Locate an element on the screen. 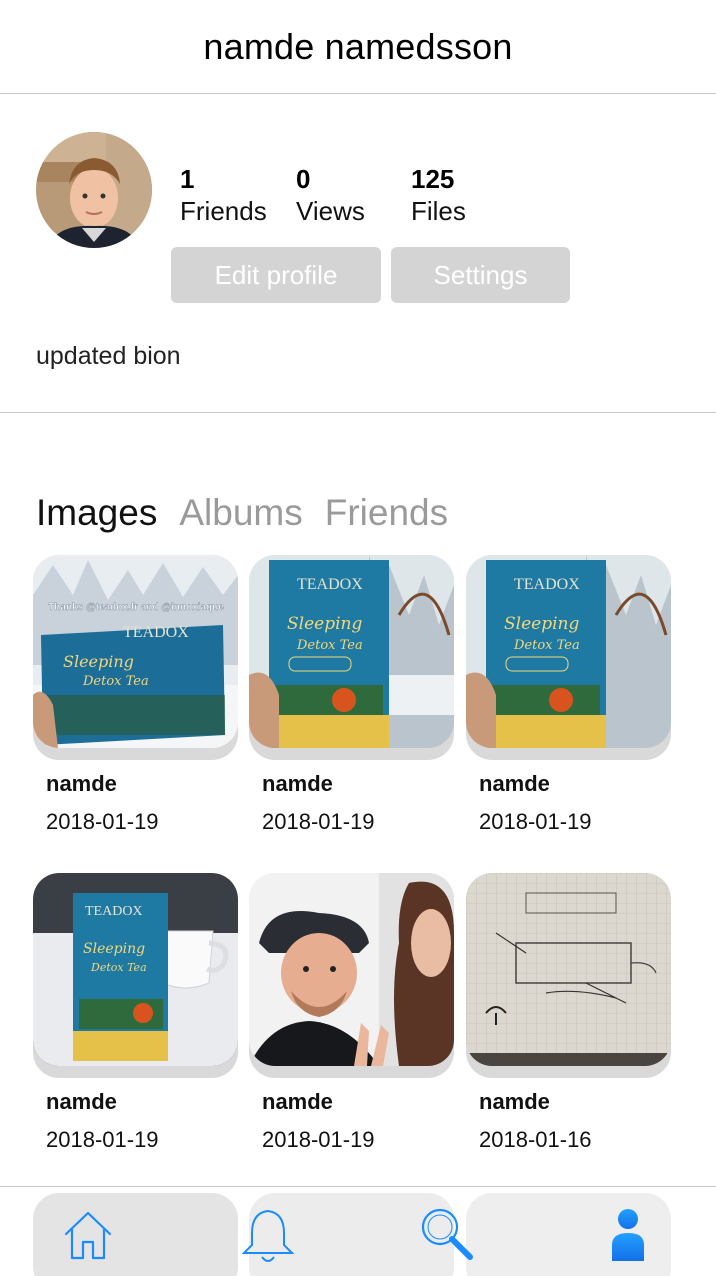 This screenshot has height=1276, width=716. home-icon is located at coordinates (88, 1235).